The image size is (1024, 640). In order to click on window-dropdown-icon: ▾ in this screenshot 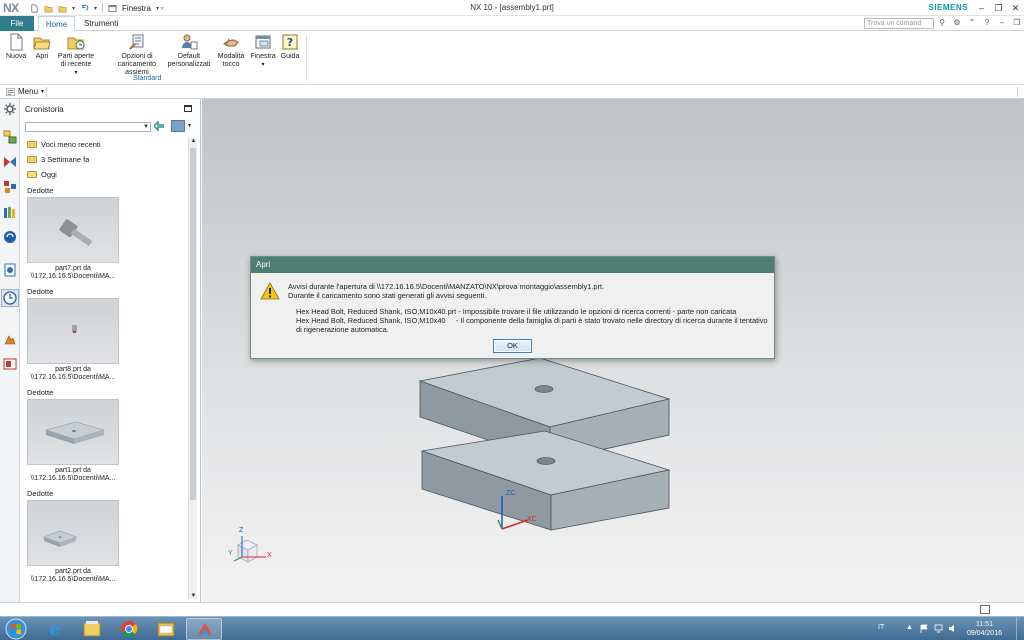, I will do `click(262, 65)`.